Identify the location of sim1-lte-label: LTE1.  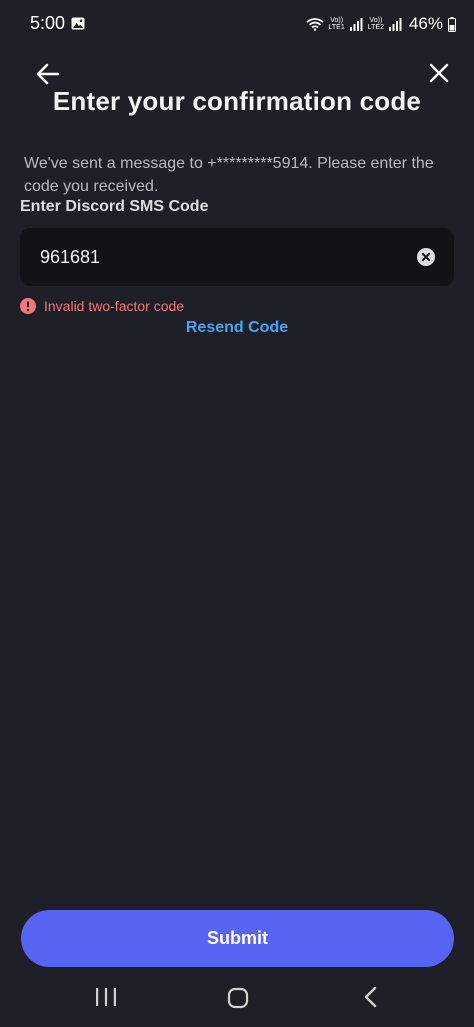
(336, 27).